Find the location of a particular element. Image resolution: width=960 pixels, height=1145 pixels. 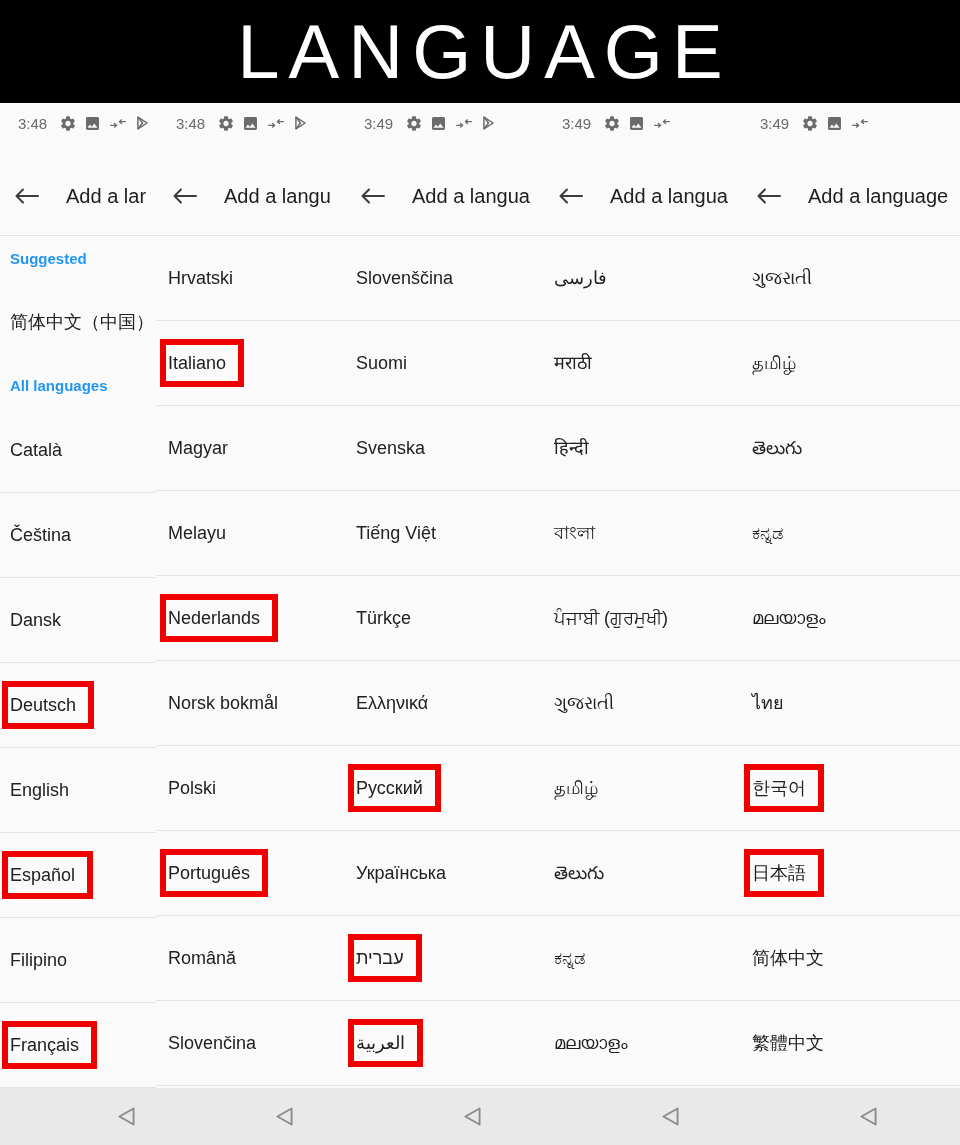

language-item: Slovenčina is located at coordinates (212, 1043).